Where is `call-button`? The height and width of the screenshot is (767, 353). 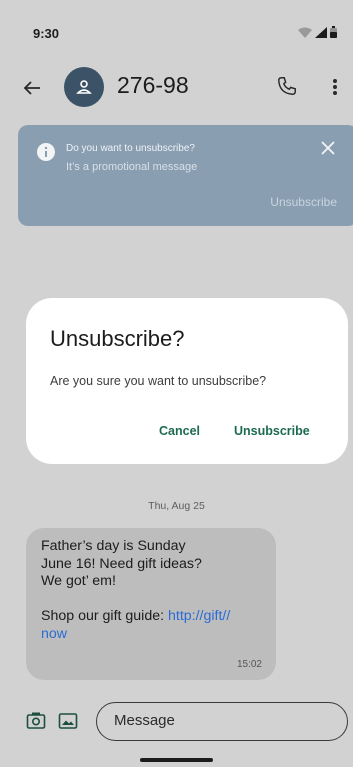 call-button is located at coordinates (288, 87).